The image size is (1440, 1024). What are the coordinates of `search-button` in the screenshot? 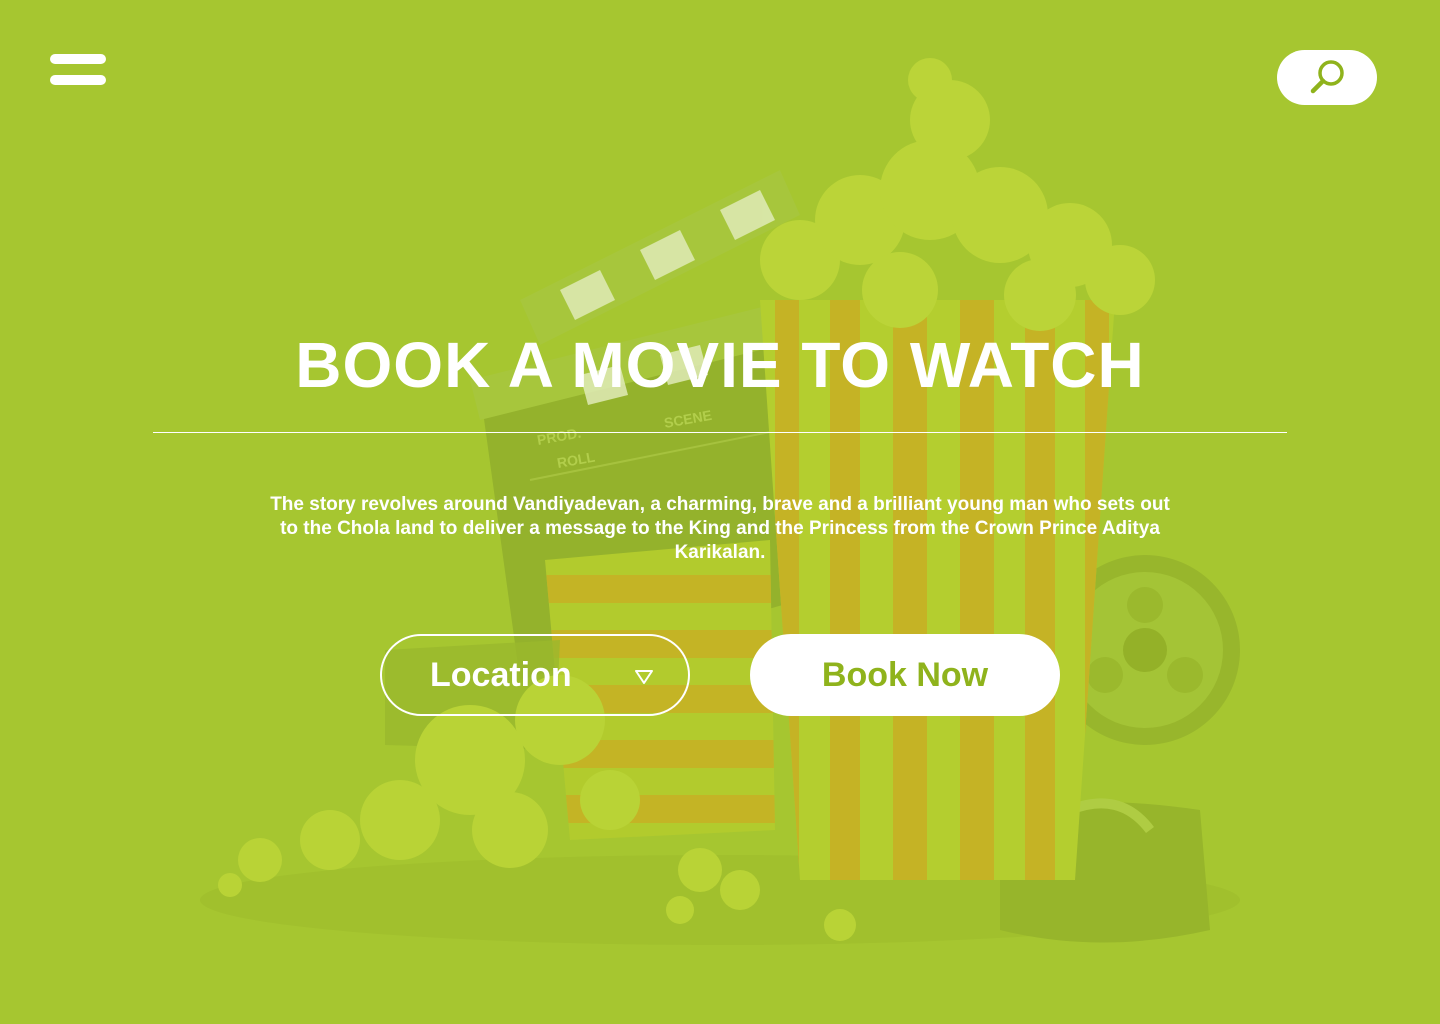 It's located at (1327, 77).